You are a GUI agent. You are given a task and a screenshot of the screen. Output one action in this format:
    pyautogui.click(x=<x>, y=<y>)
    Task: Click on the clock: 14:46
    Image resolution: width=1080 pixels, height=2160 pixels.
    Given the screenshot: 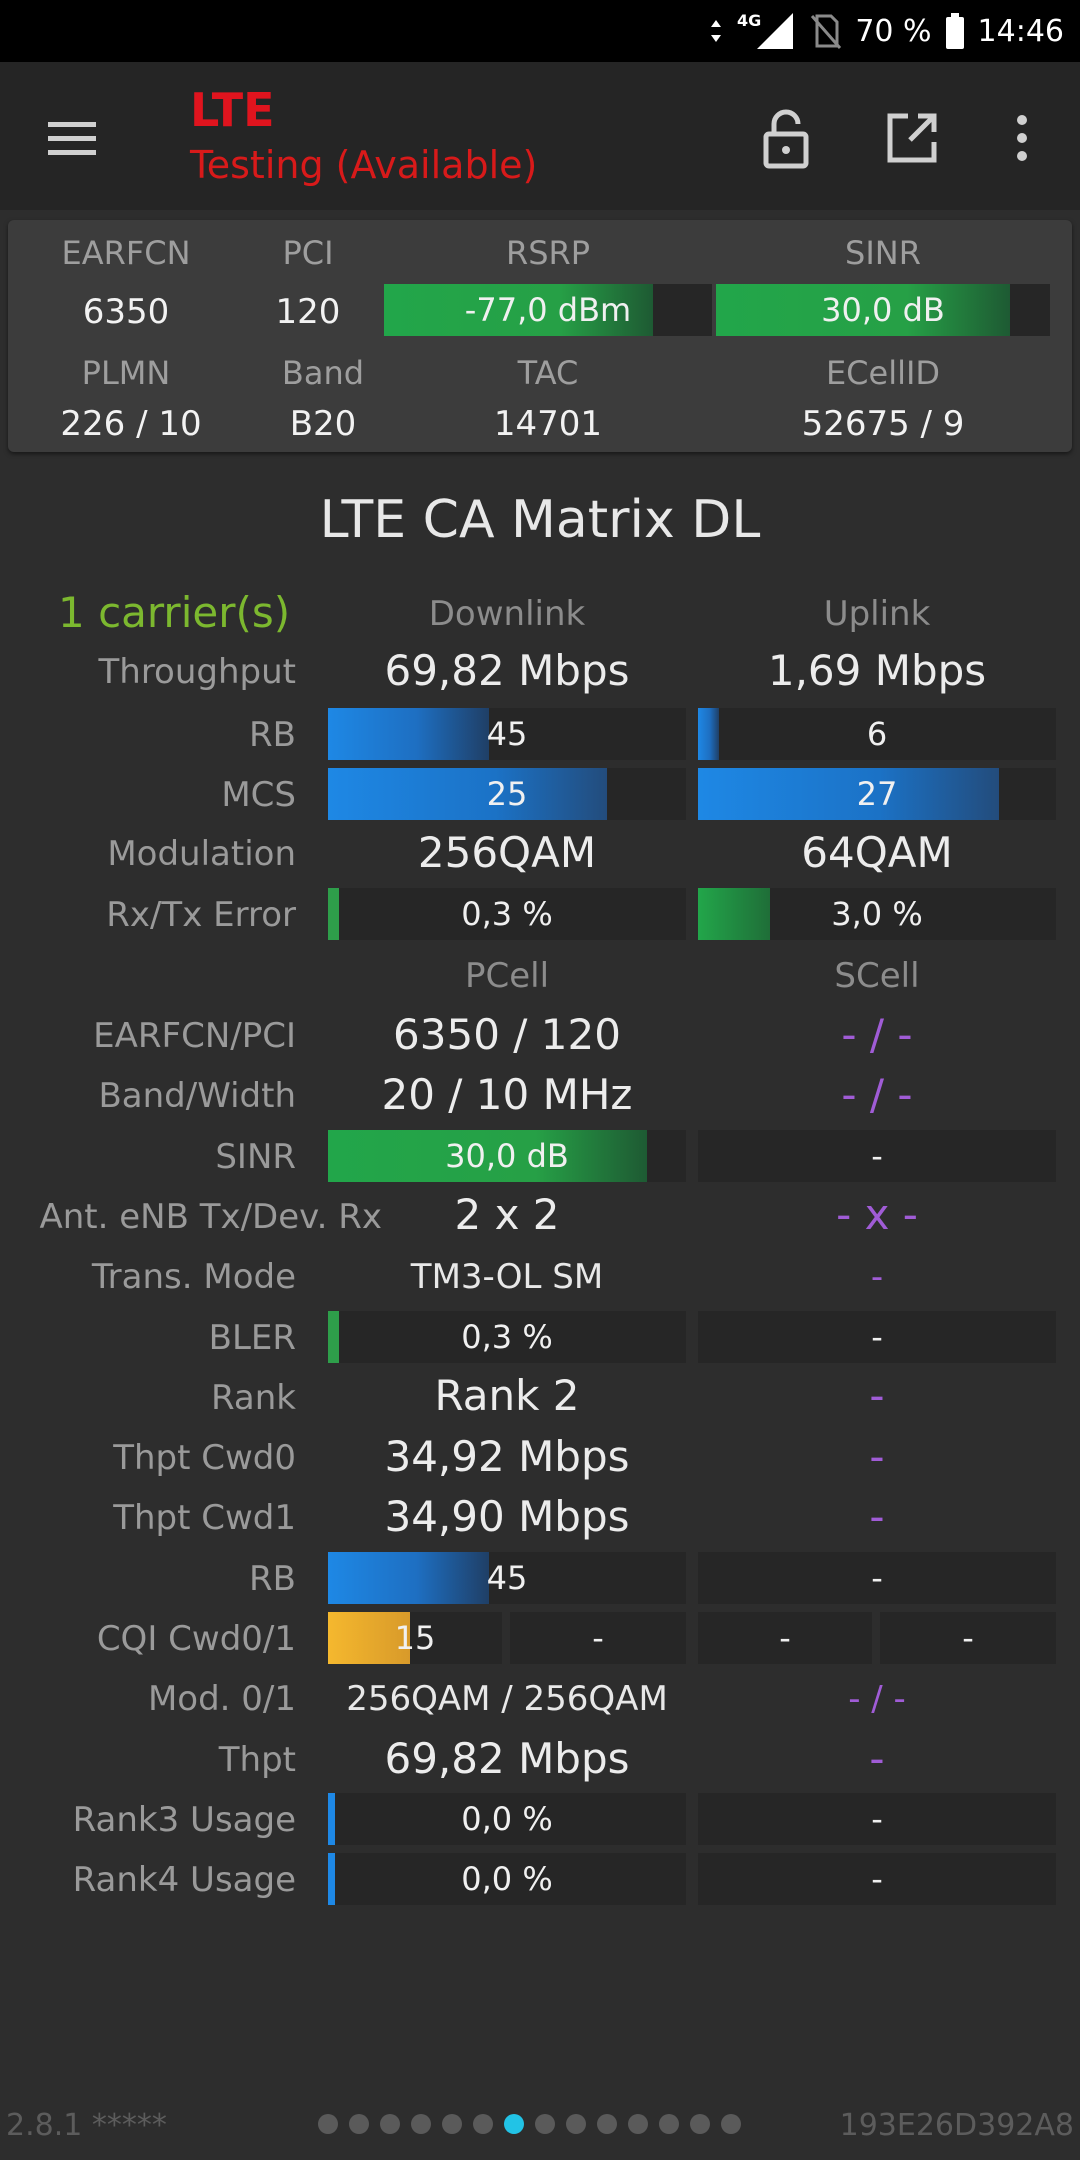 What is the action you would take?
    pyautogui.click(x=1020, y=31)
    